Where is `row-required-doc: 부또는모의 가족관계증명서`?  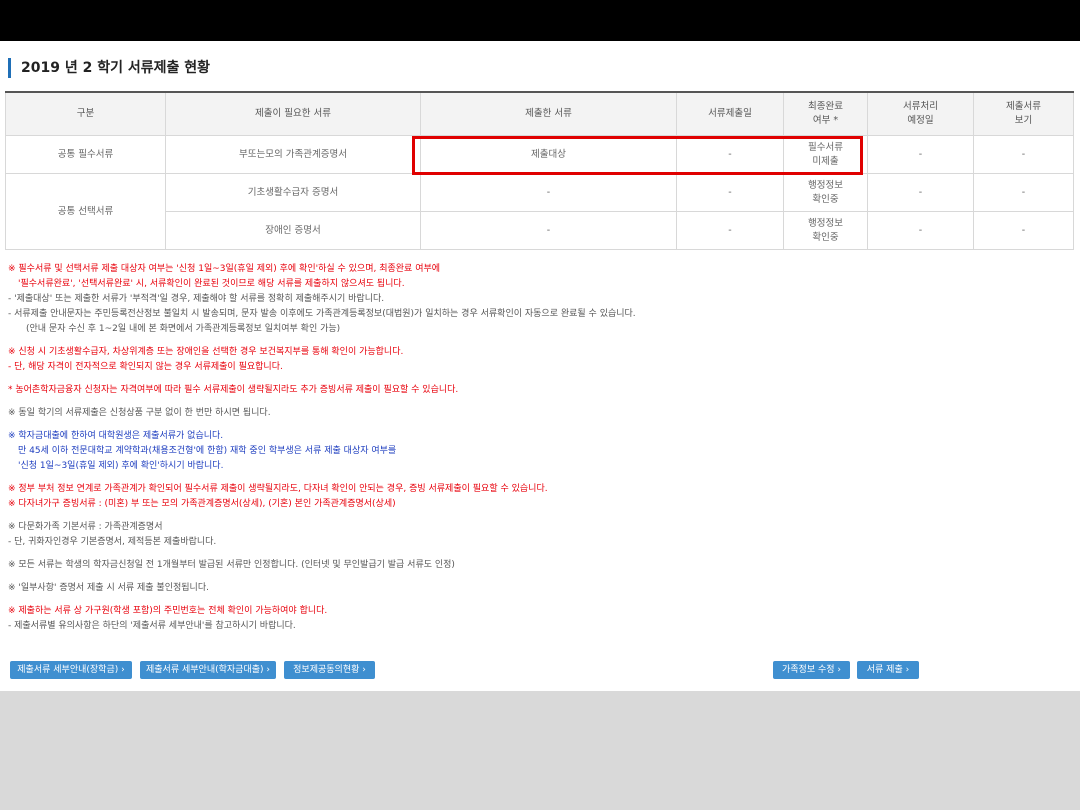
row-required-doc: 부또는모의 가족관계증명서 is located at coordinates (293, 154).